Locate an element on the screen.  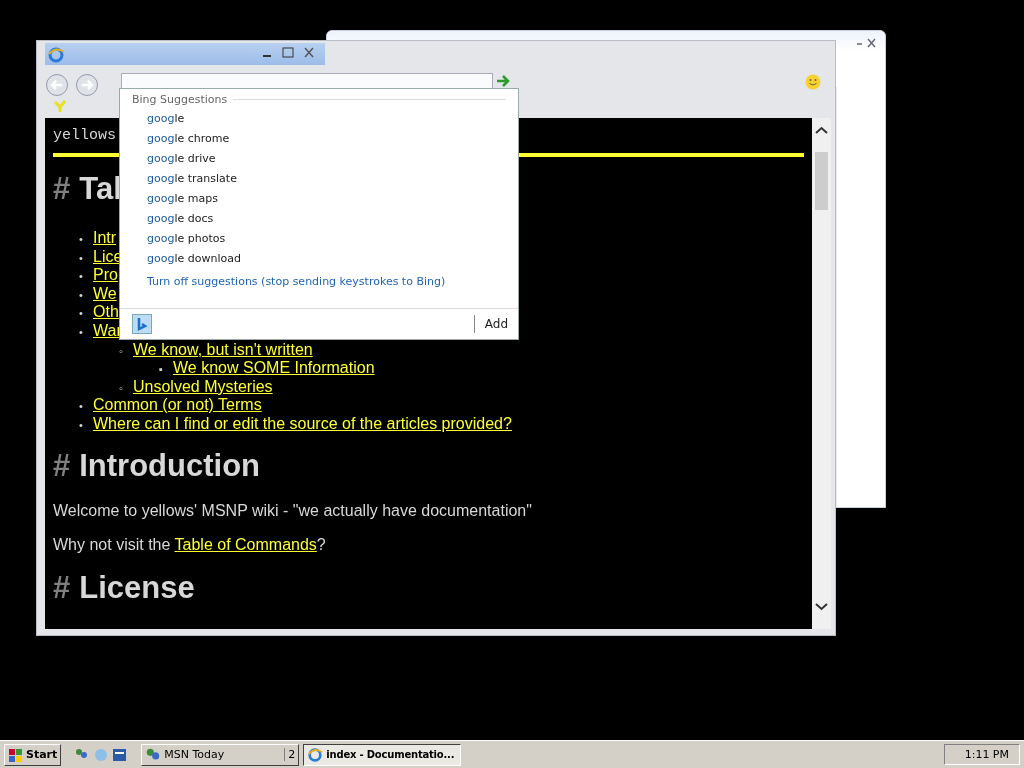
suggestion-item: google photos is located at coordinates (319, 239).